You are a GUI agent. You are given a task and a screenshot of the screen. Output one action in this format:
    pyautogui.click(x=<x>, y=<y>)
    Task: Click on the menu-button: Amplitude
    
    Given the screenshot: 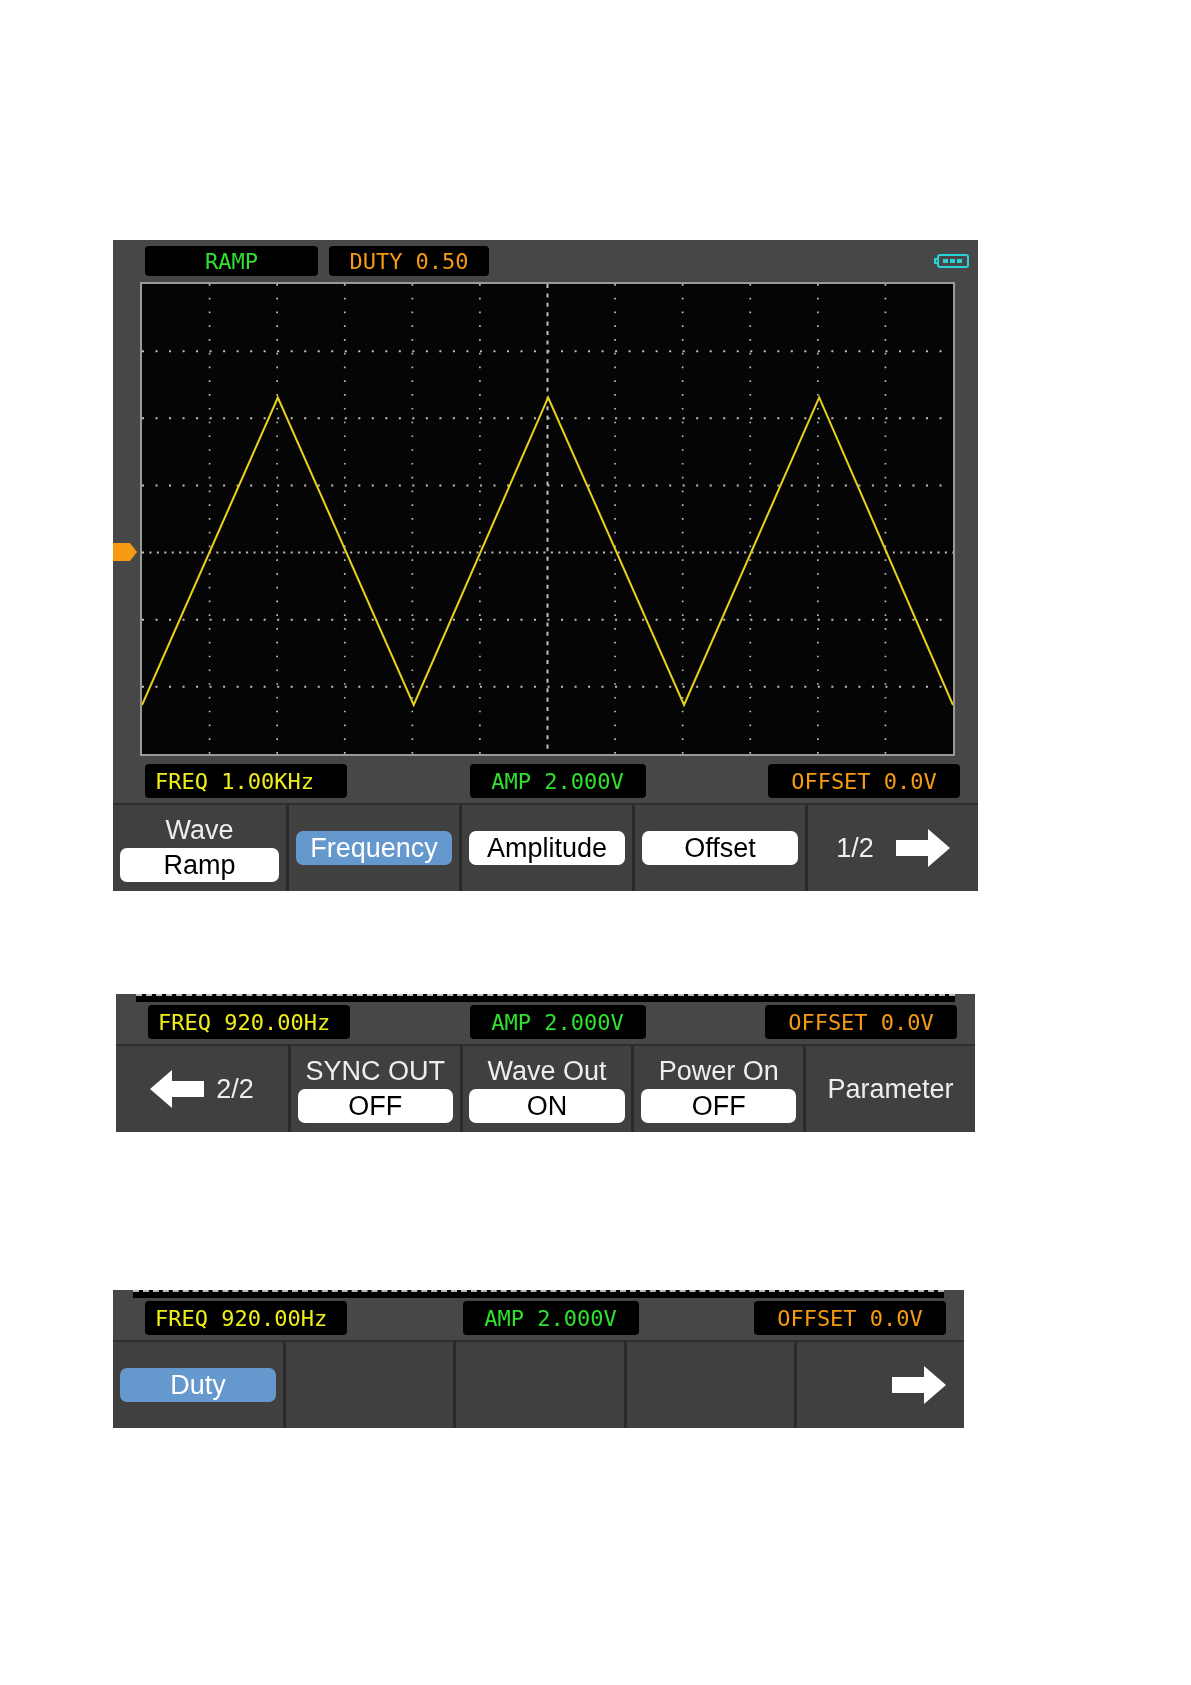 What is the action you would take?
    pyautogui.click(x=547, y=848)
    